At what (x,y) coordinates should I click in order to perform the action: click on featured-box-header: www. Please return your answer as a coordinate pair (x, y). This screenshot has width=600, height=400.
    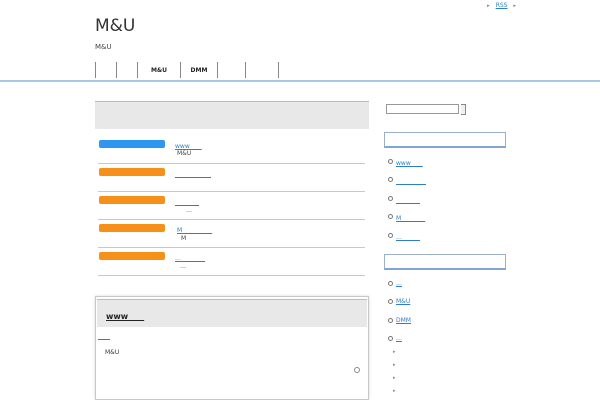
    Looking at the image, I should click on (232, 313).